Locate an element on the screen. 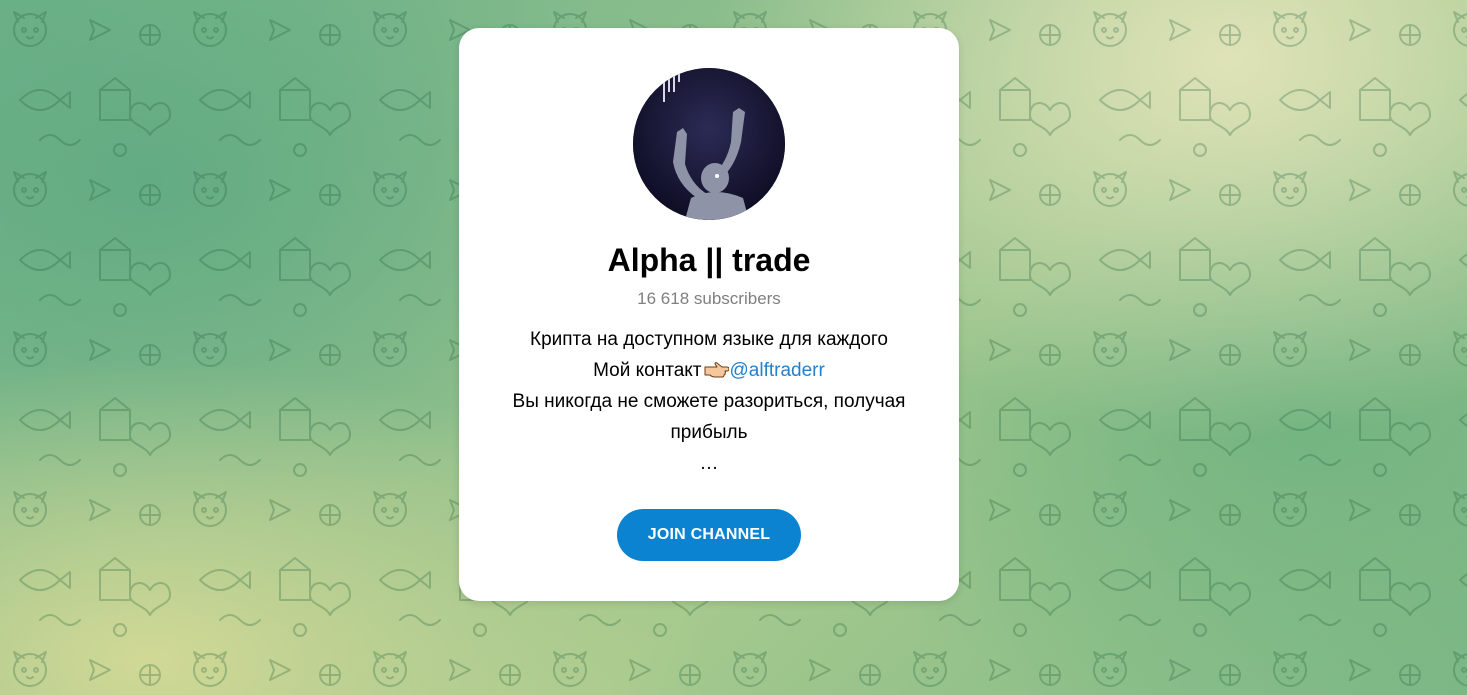 The width and height of the screenshot is (1467, 695). join-channel-button: JOIN CHANNEL is located at coordinates (709, 535).